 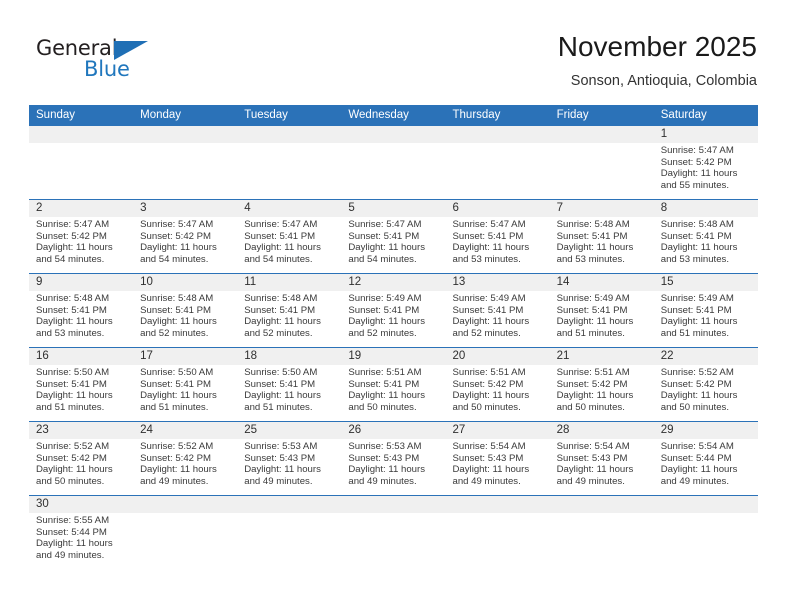 What do you see at coordinates (56, 115) in the screenshot?
I see `day-of-week-header: Sunday` at bounding box center [56, 115].